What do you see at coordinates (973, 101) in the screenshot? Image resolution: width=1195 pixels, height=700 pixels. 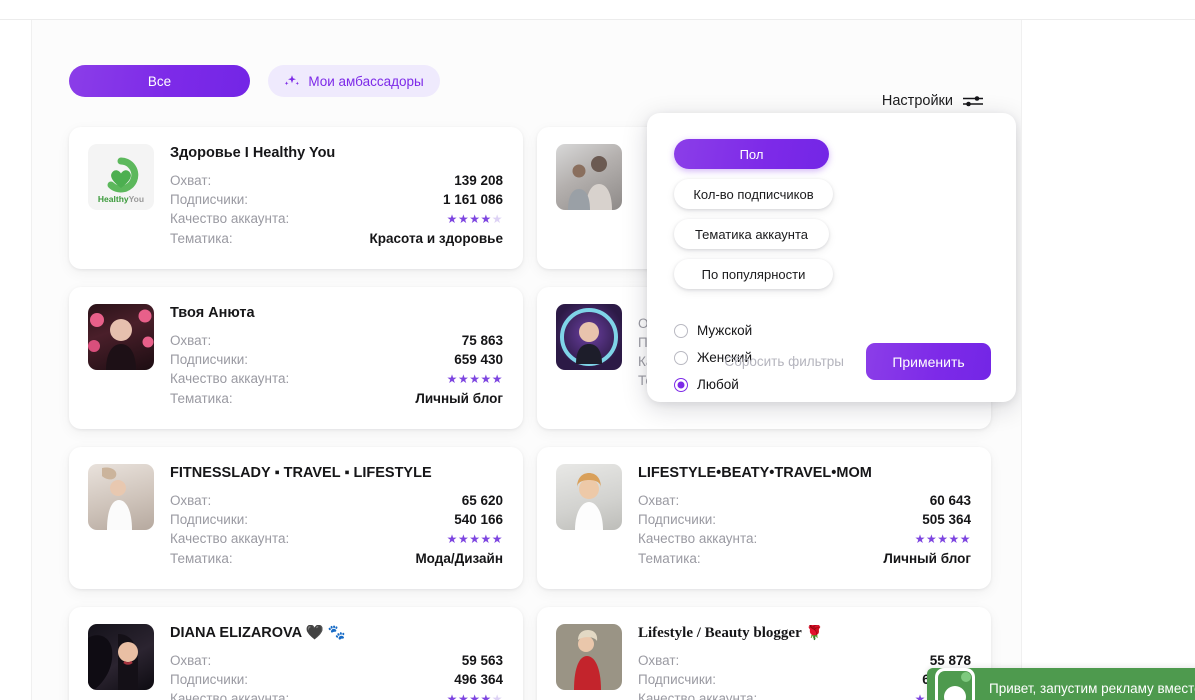 I see `sliders-icon` at bounding box center [973, 101].